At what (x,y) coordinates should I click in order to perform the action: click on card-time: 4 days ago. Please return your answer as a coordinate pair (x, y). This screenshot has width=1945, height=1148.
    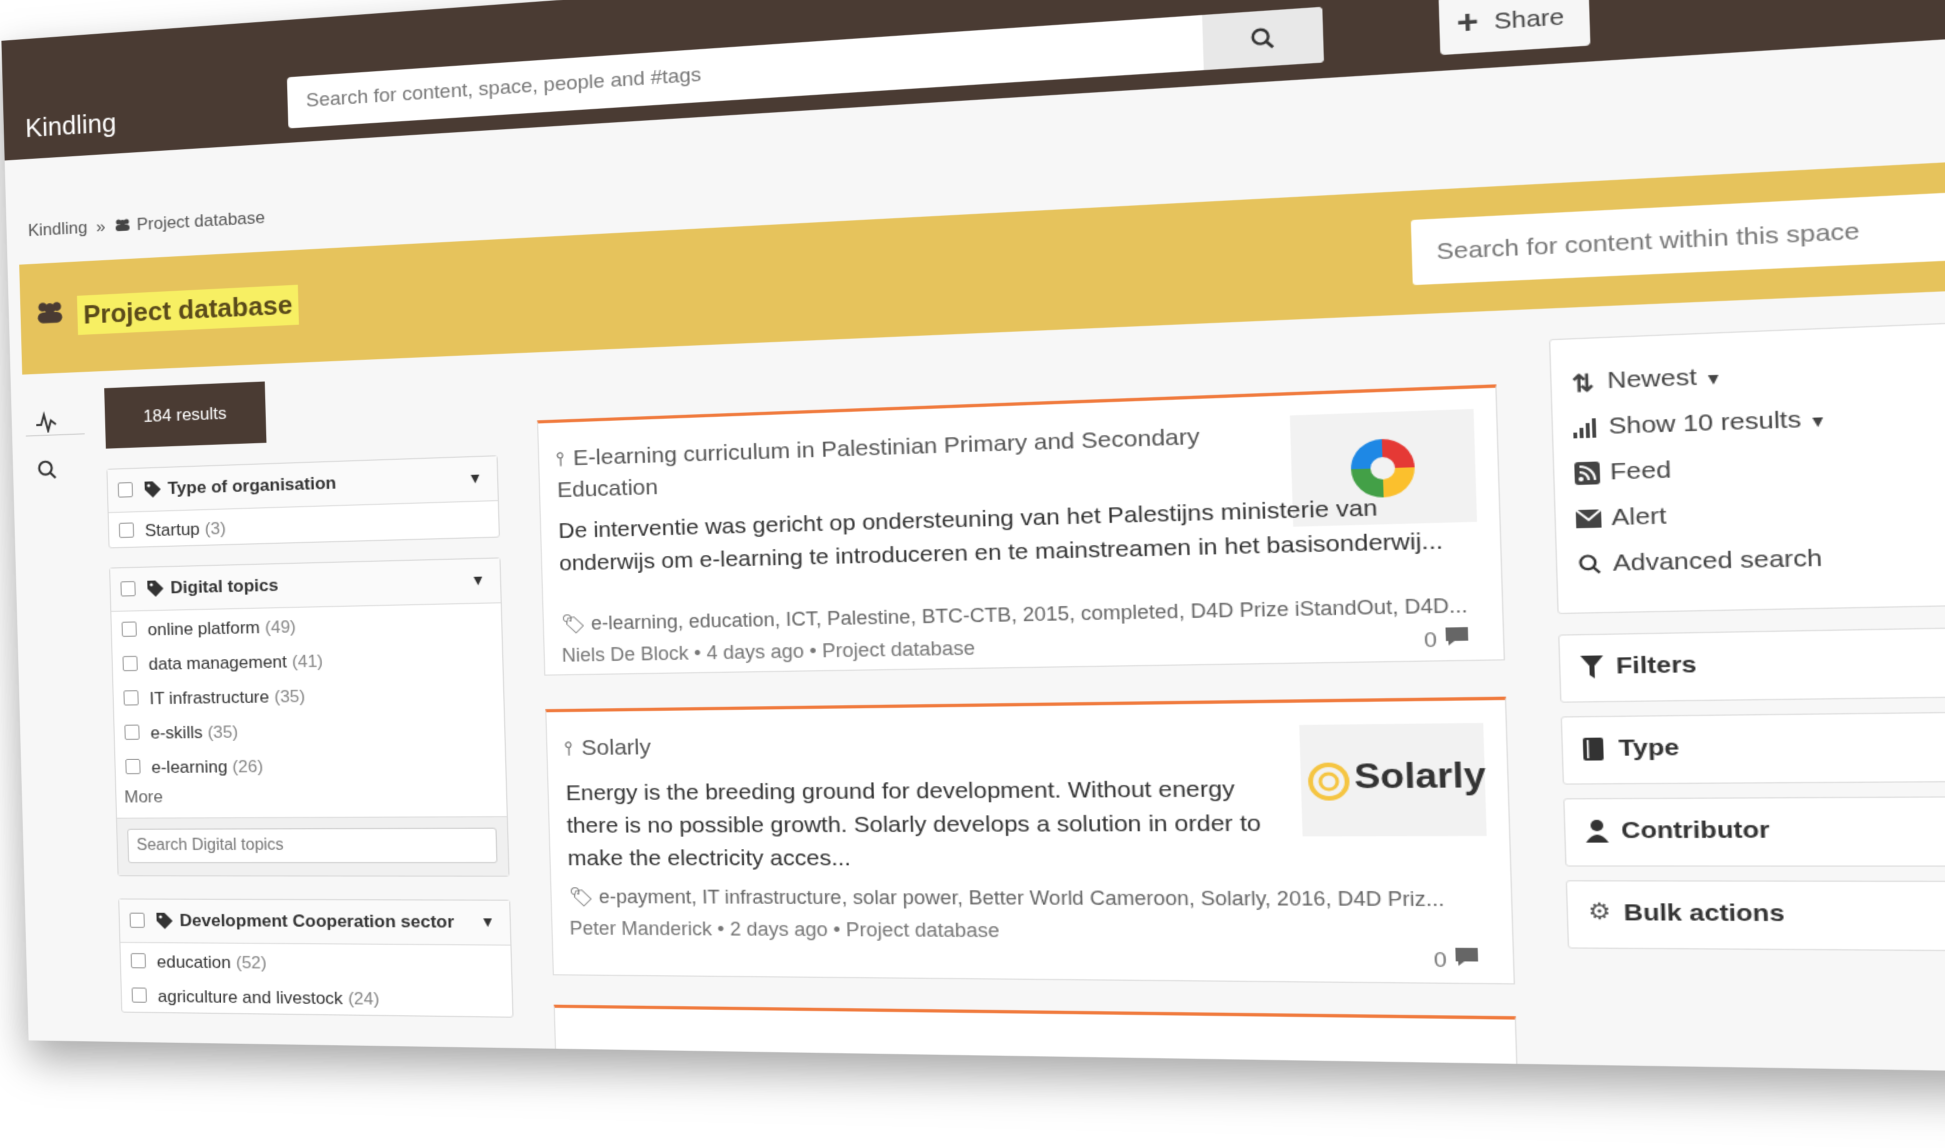
    Looking at the image, I should click on (755, 652).